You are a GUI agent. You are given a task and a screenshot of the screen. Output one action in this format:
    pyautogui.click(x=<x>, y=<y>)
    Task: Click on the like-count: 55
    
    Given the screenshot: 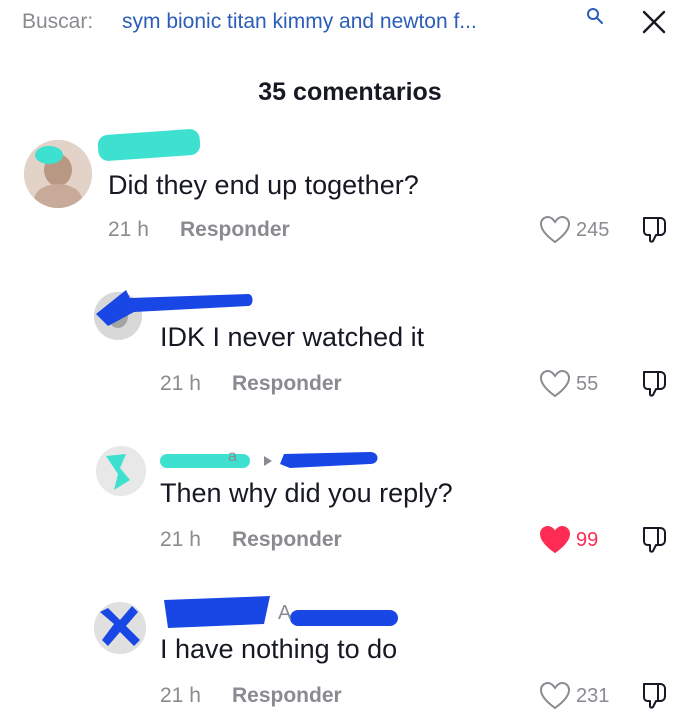 What is the action you would take?
    pyautogui.click(x=587, y=383)
    